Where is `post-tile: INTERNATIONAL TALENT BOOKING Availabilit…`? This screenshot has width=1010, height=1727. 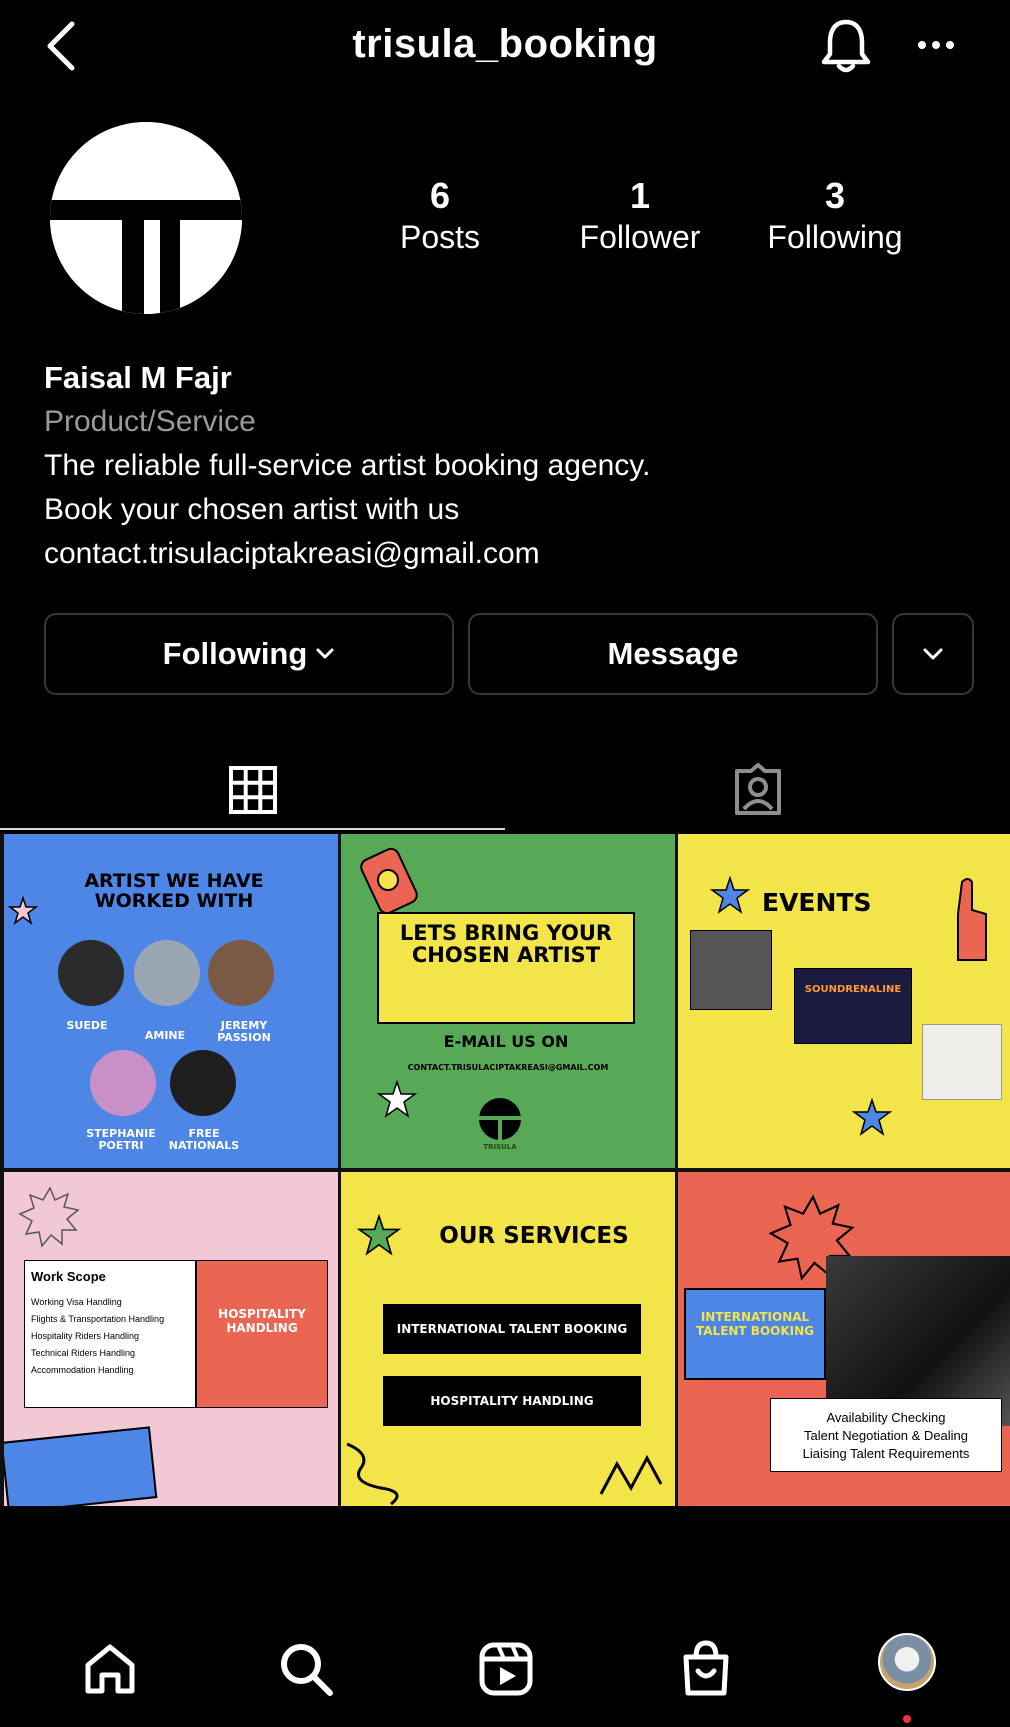
post-tile: INTERNATIONAL TALENT BOOKING Availabilit… is located at coordinates (844, 1339).